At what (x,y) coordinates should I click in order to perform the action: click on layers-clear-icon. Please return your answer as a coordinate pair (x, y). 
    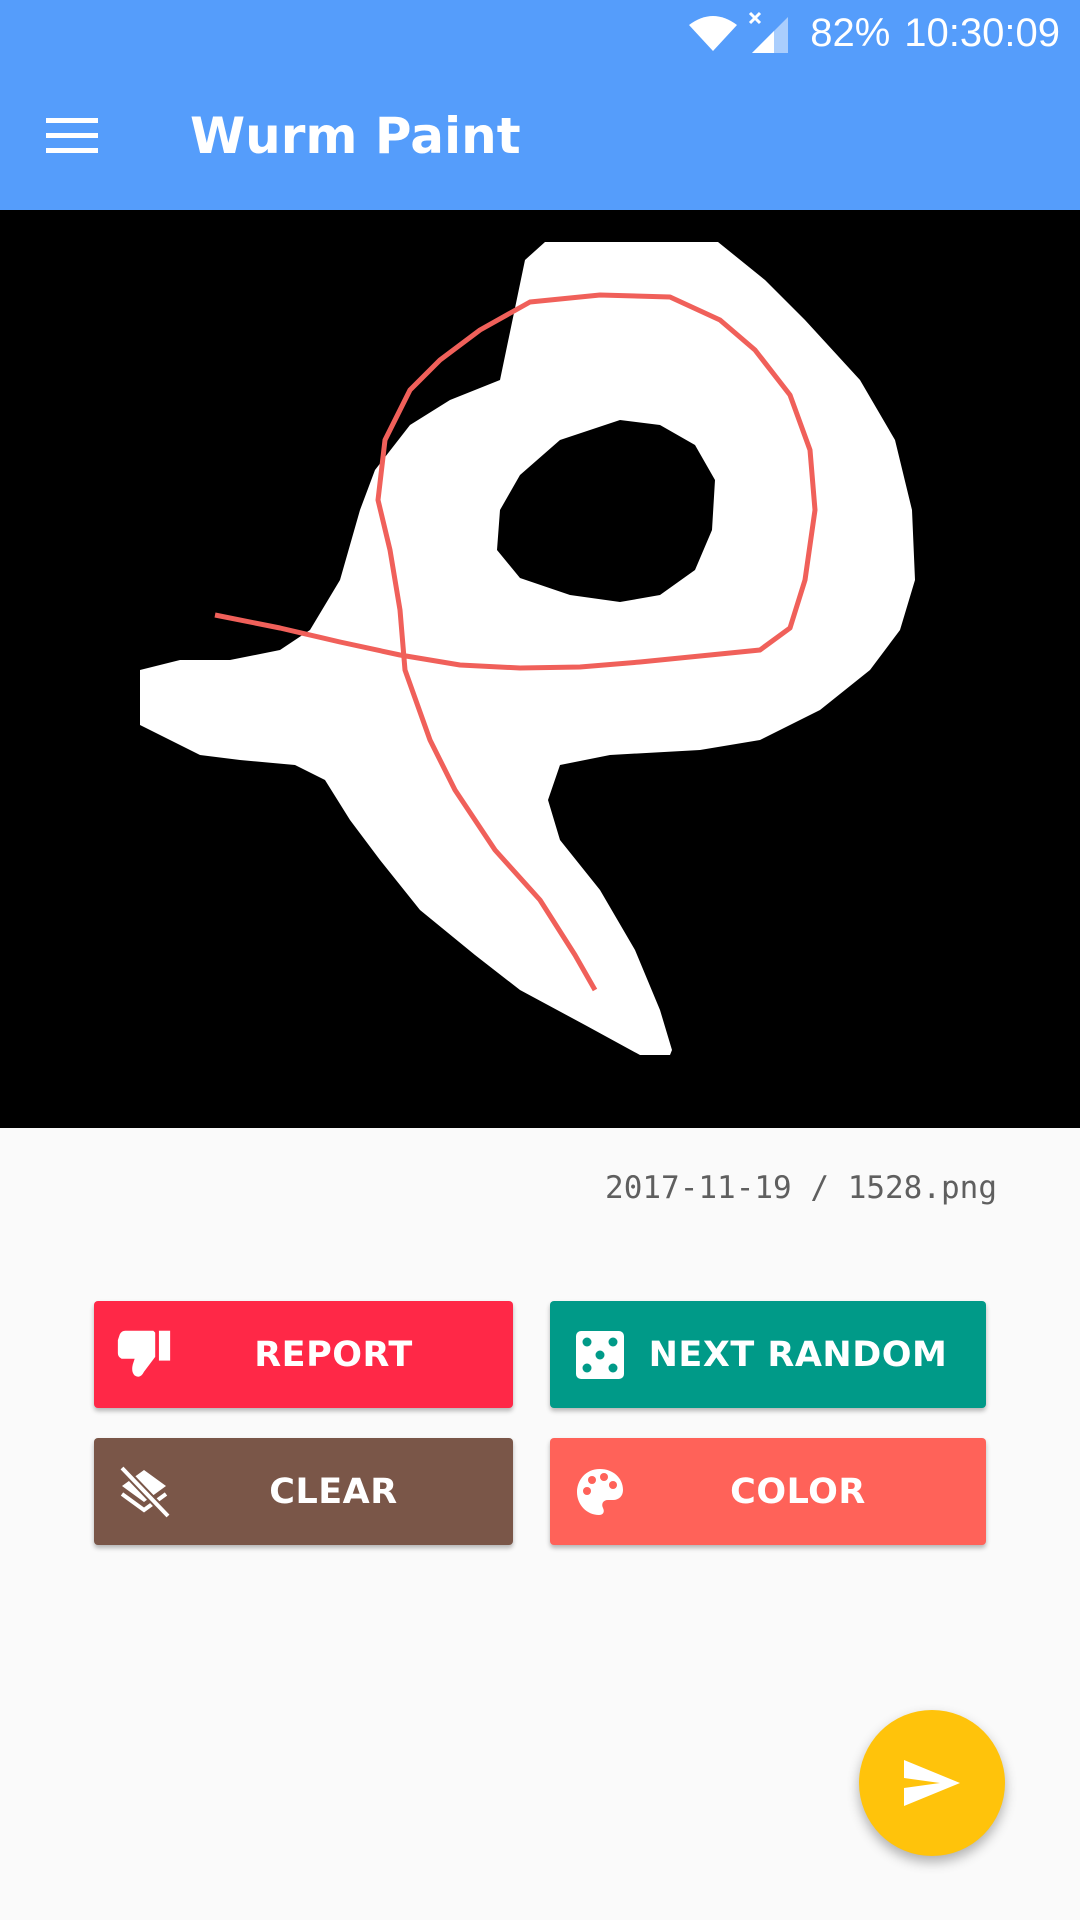
    Looking at the image, I should click on (144, 1492).